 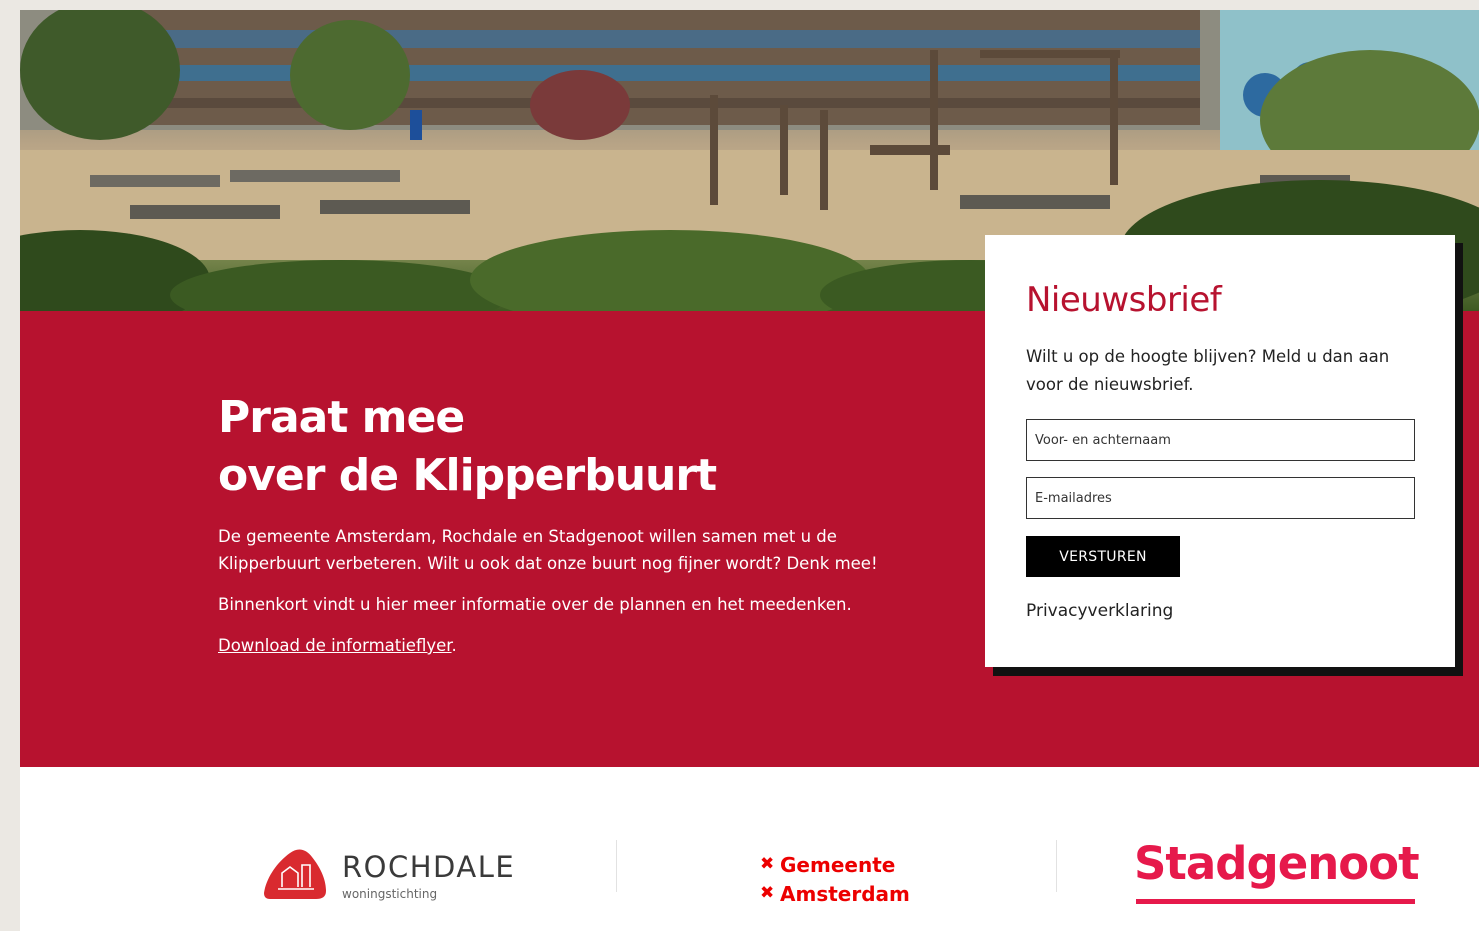 What do you see at coordinates (578, 447) in the screenshot?
I see `page-title: Praat mee over de Klipperbuurt` at bounding box center [578, 447].